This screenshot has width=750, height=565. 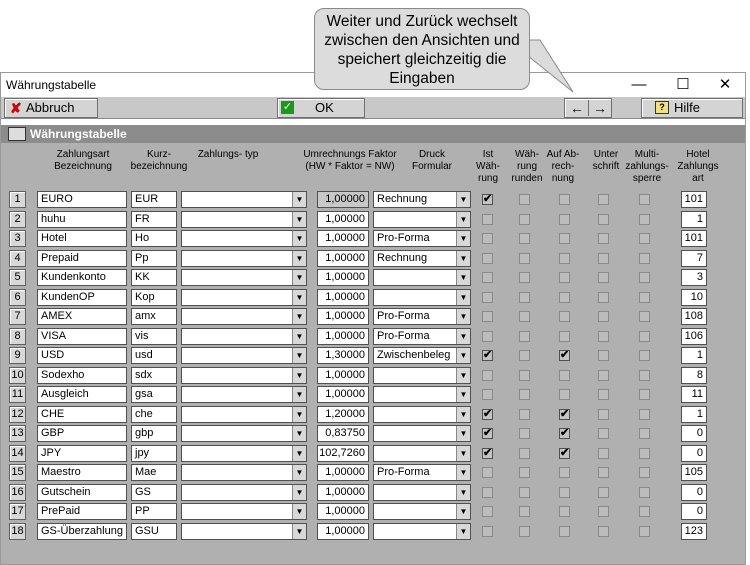 I want to click on short-name-field: gsa, so click(x=154, y=394).